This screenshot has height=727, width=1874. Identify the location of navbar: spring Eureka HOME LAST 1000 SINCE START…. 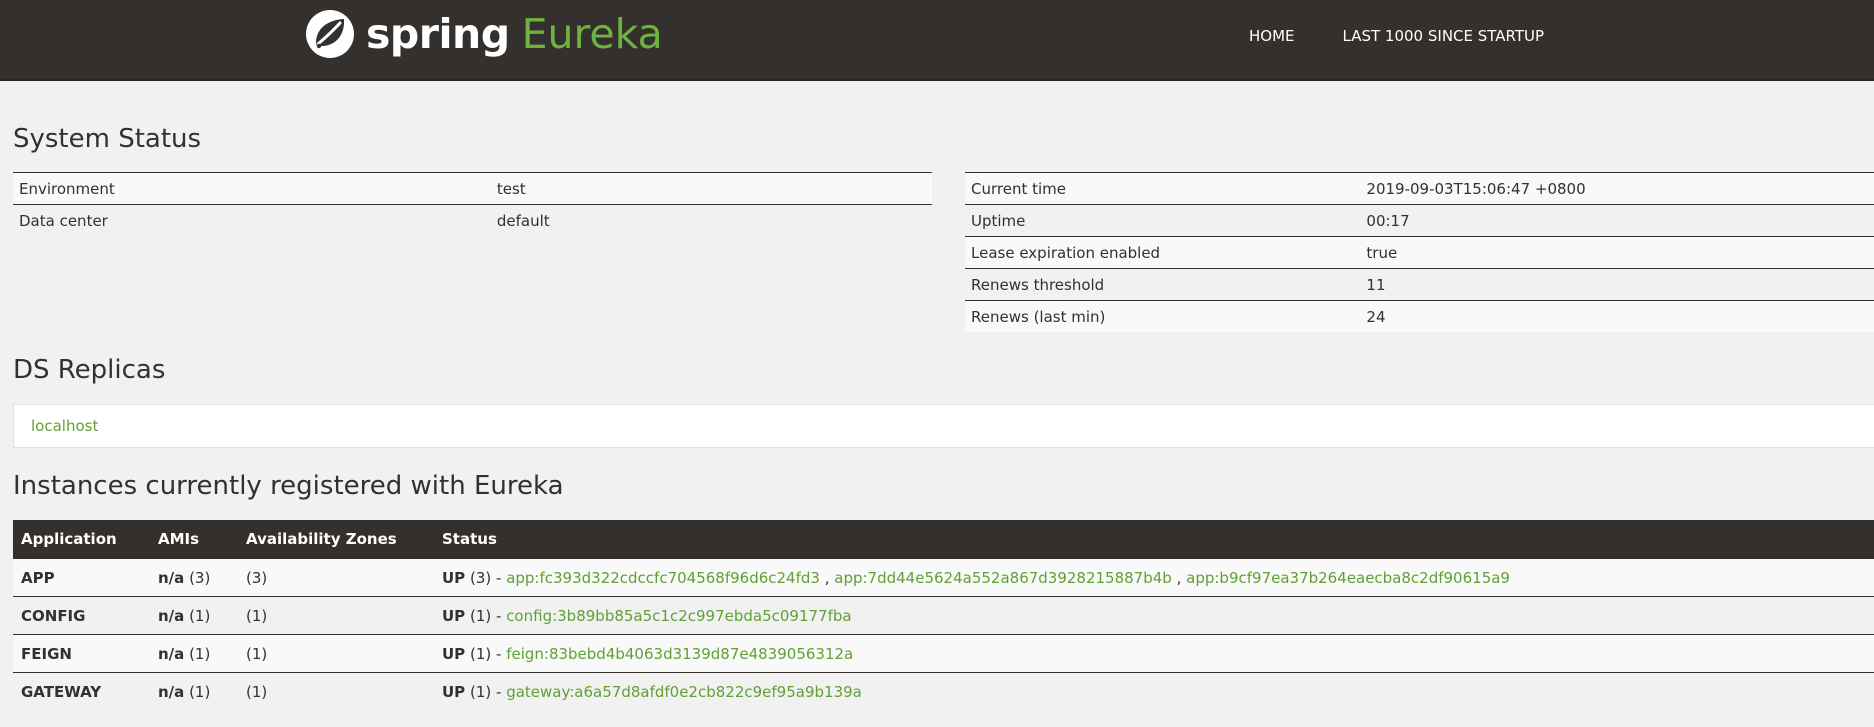
(937, 39).